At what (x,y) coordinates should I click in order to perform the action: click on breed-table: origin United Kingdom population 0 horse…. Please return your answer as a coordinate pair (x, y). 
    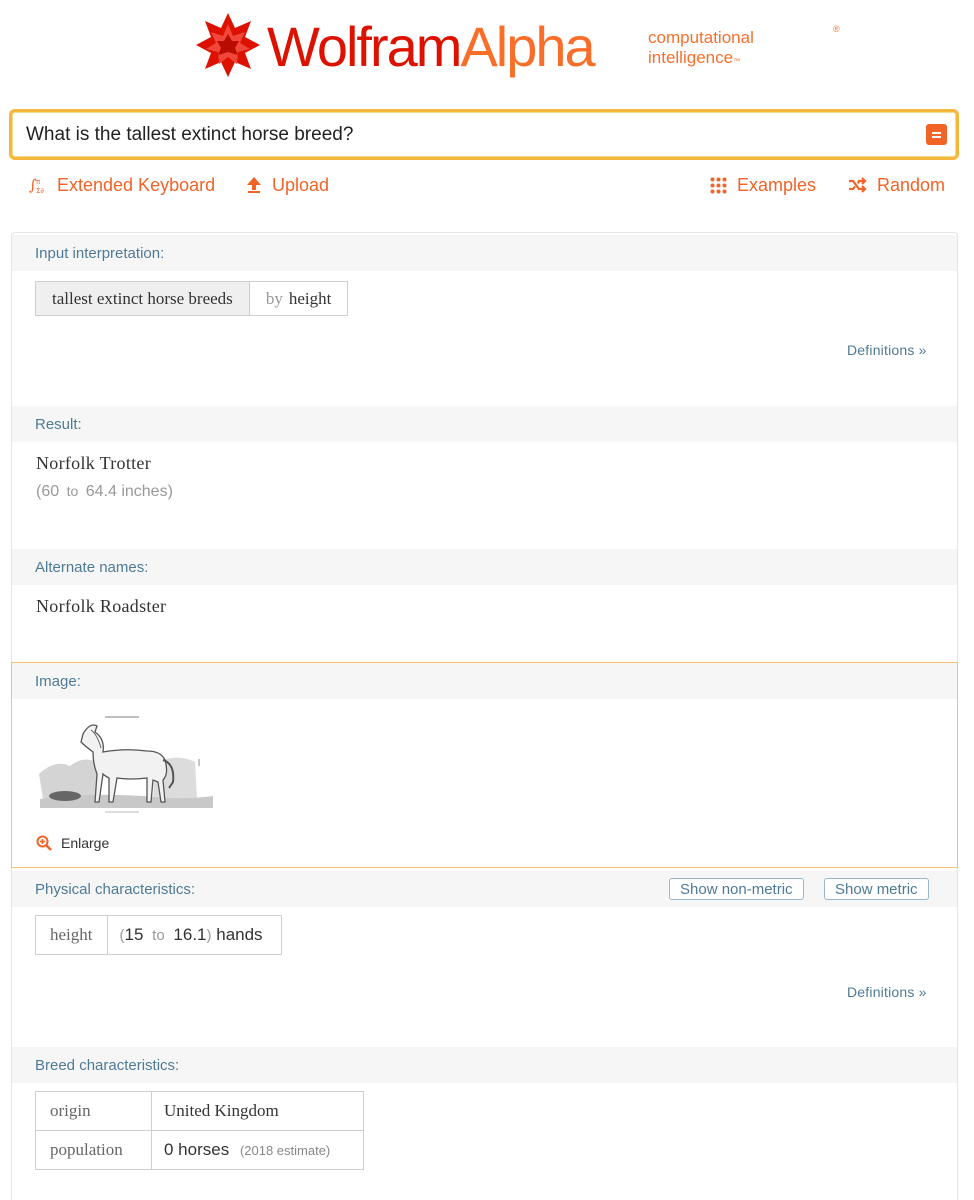
    Looking at the image, I should click on (199, 1130).